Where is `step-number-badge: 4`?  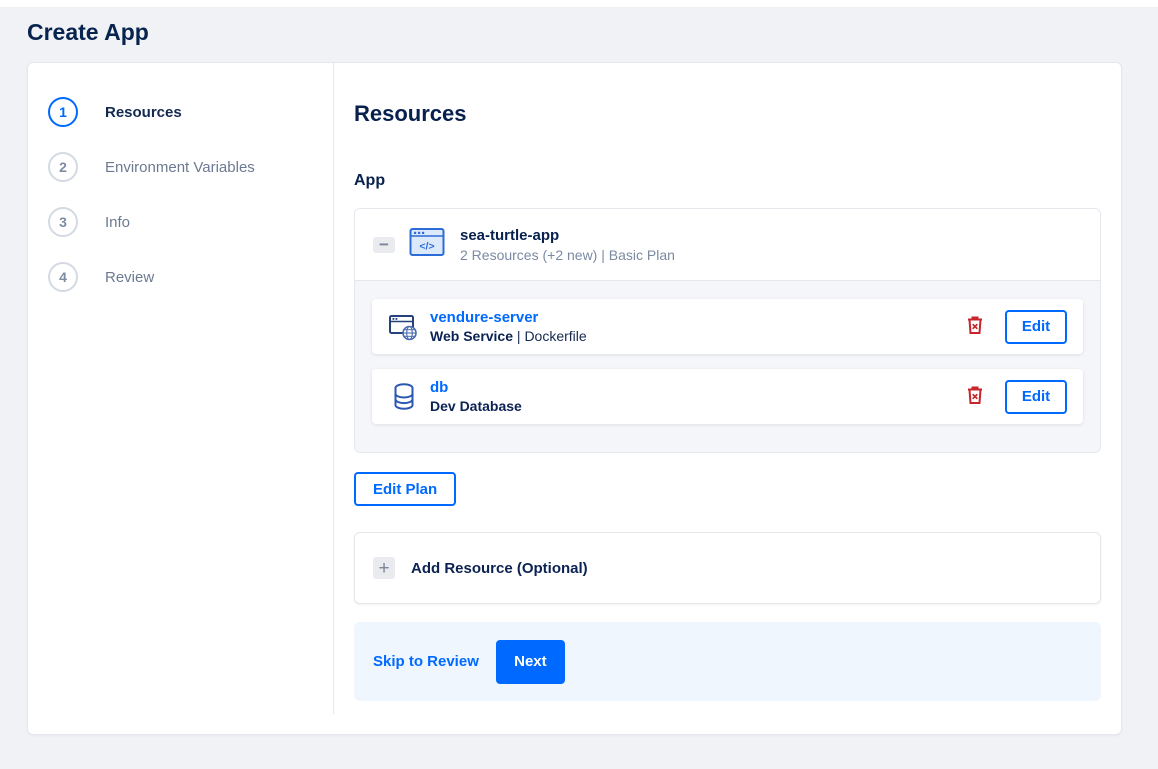
step-number-badge: 4 is located at coordinates (63, 277).